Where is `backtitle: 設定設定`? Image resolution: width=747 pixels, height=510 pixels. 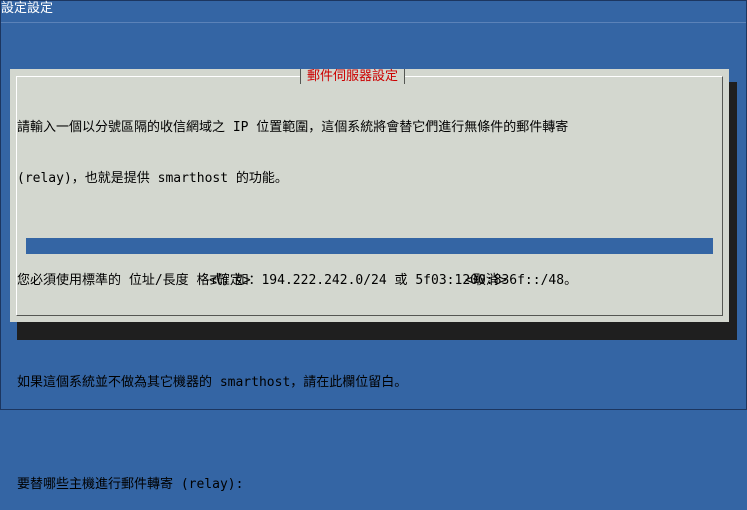 backtitle: 設定設定 is located at coordinates (27, 8).